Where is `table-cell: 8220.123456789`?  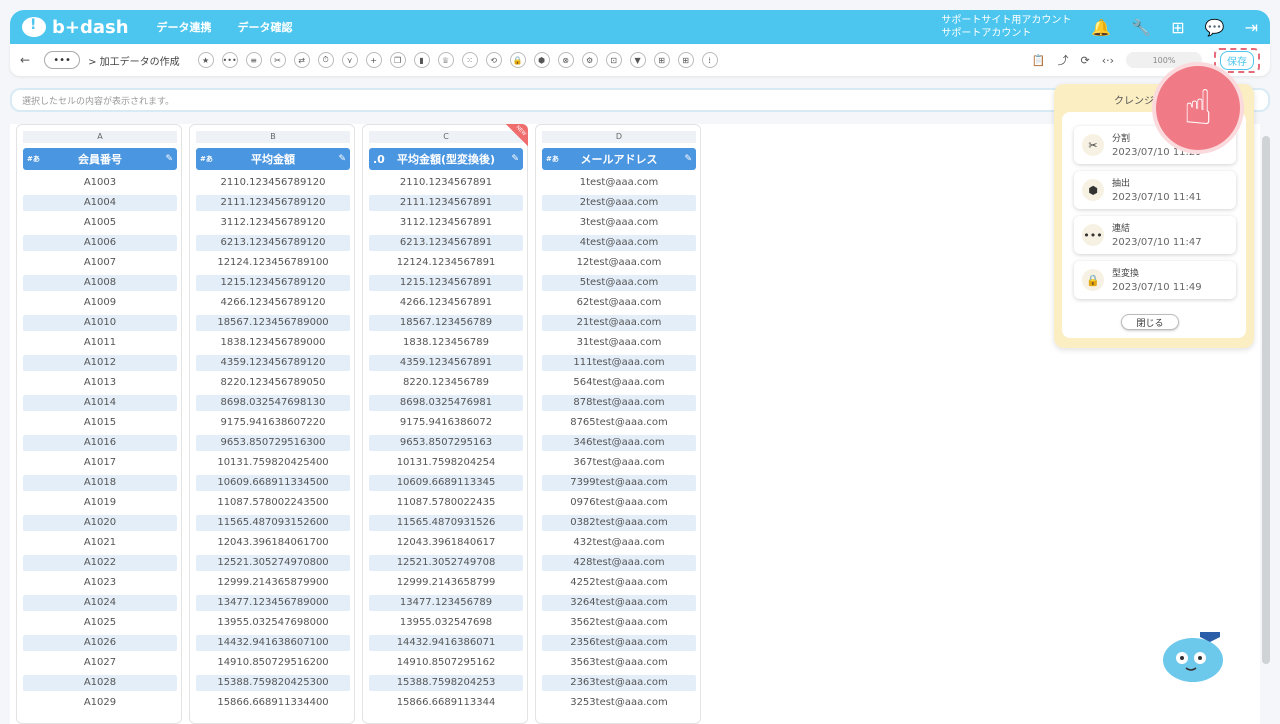
table-cell: 8220.123456789 is located at coordinates (446, 383).